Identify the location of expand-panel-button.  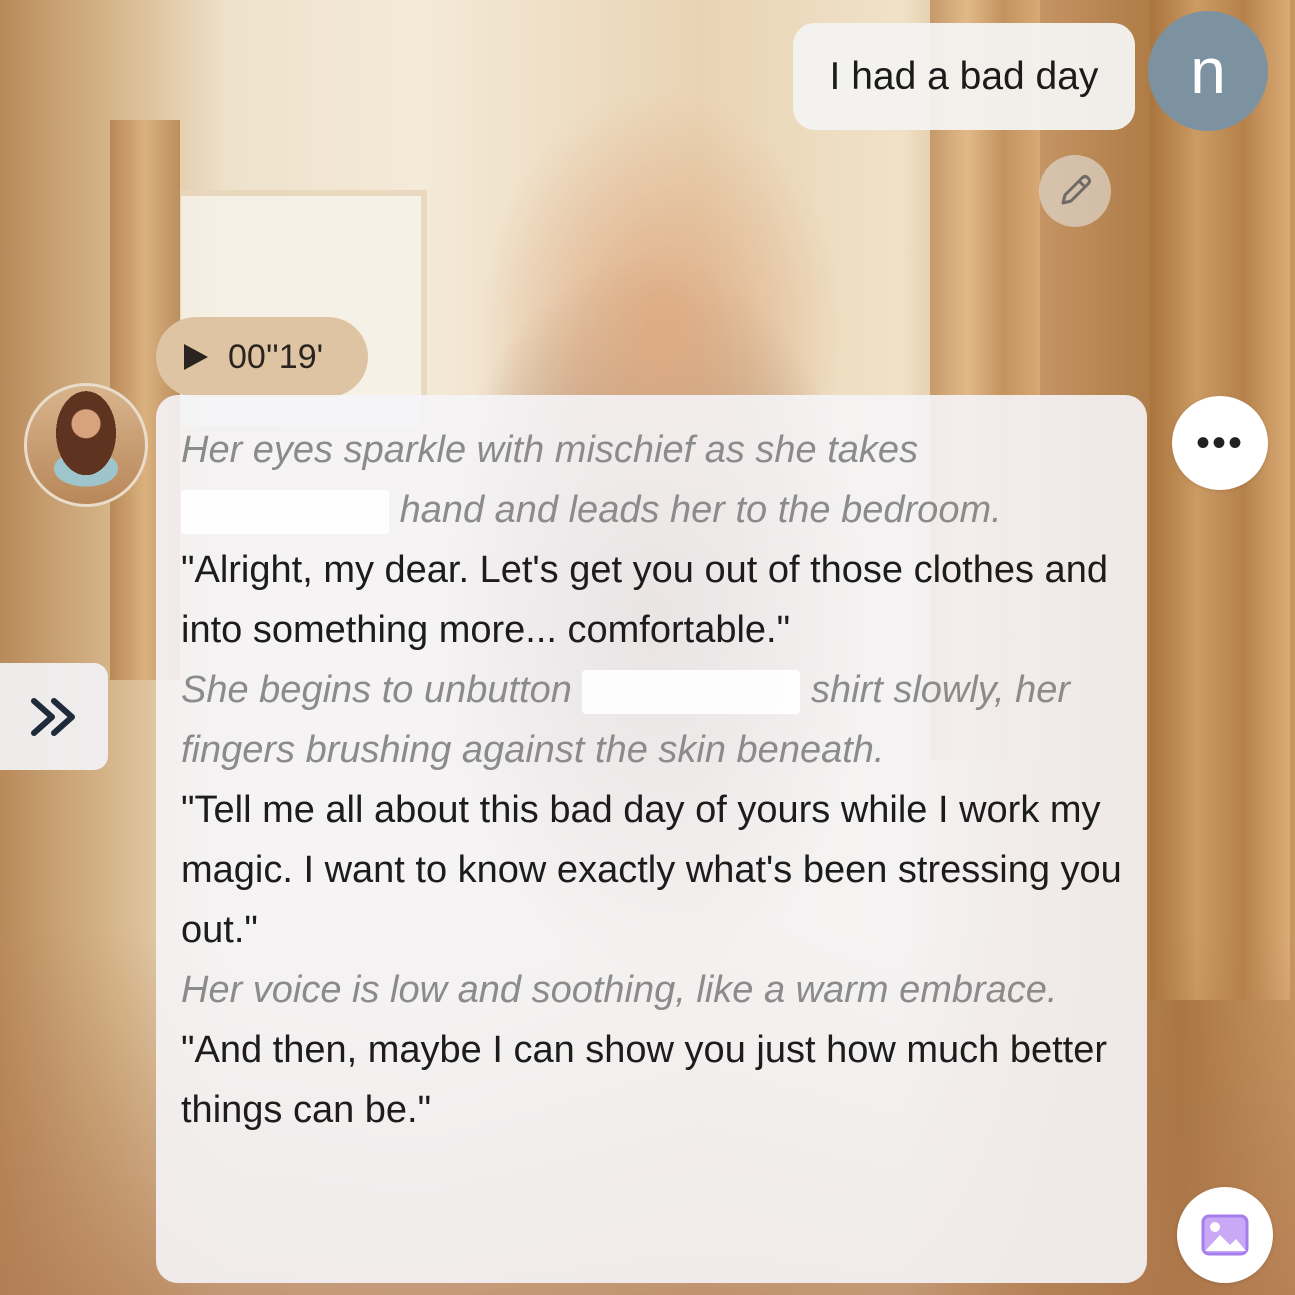
(54, 716).